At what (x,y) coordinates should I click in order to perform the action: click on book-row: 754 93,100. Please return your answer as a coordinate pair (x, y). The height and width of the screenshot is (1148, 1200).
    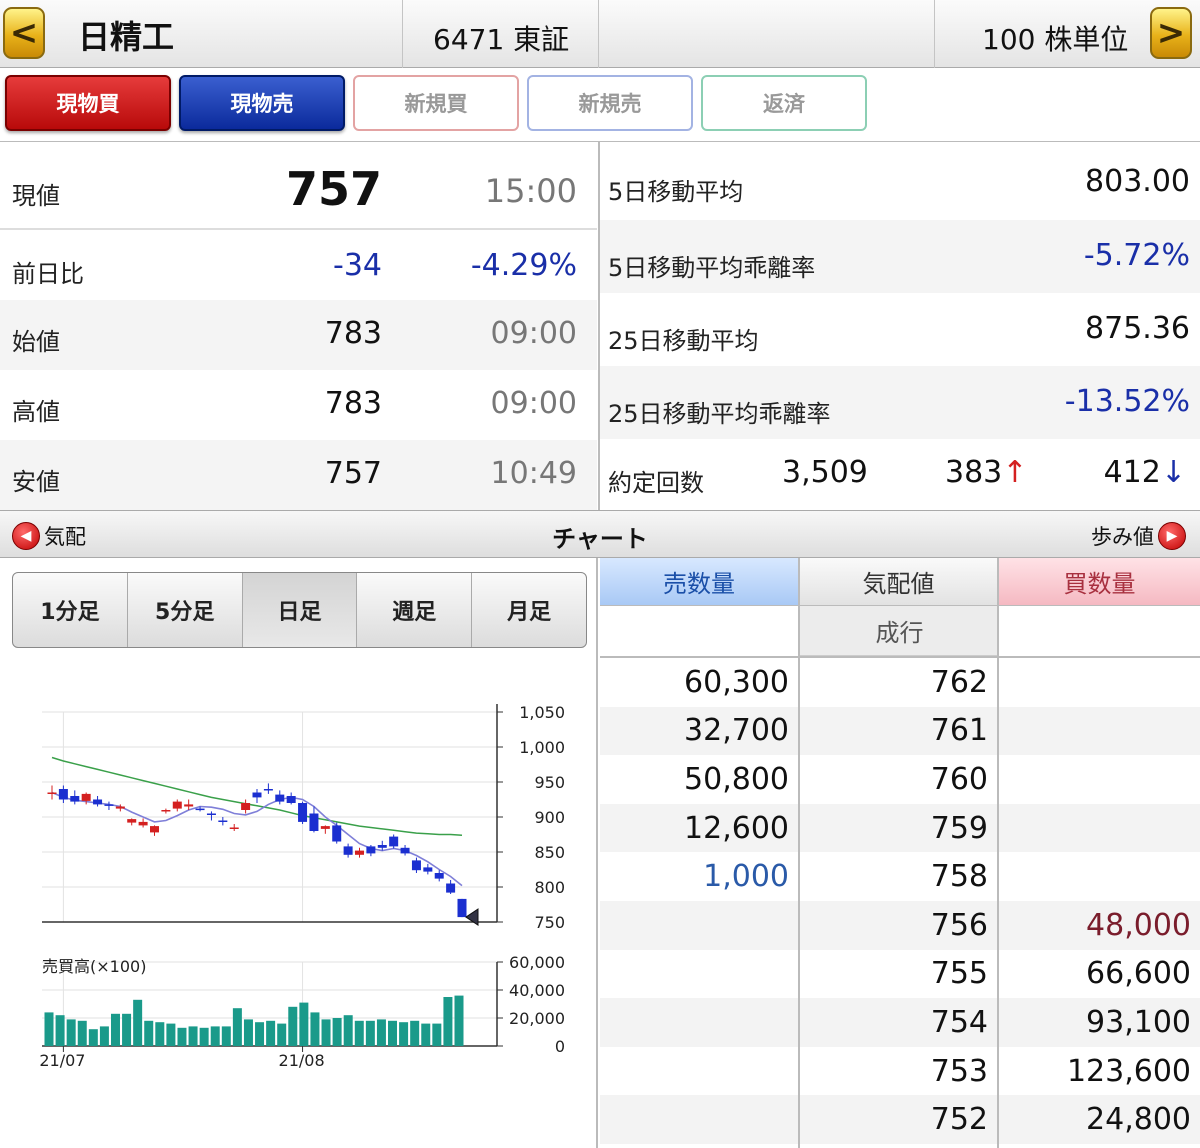
    Looking at the image, I should click on (900, 1022).